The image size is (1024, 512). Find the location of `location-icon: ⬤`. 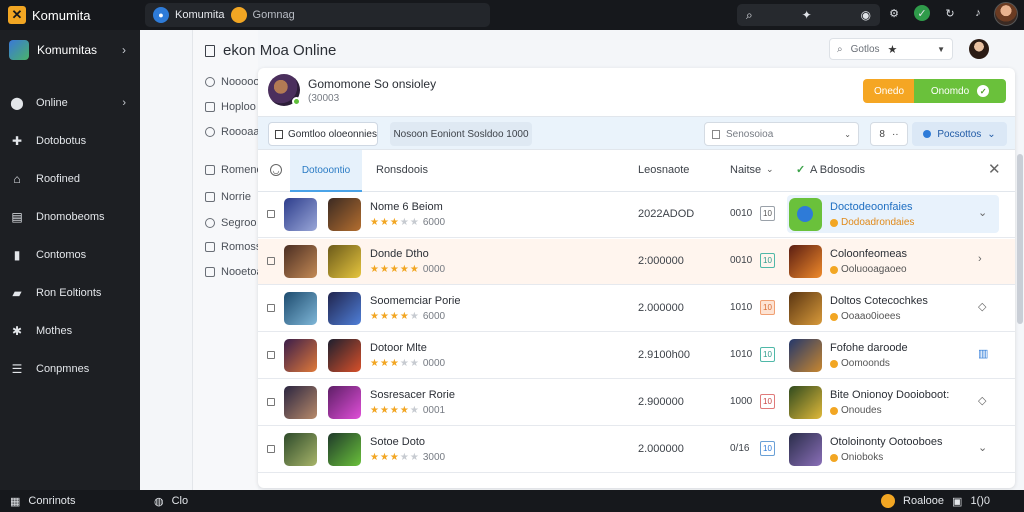

location-icon: ⬤ is located at coordinates (17, 103).